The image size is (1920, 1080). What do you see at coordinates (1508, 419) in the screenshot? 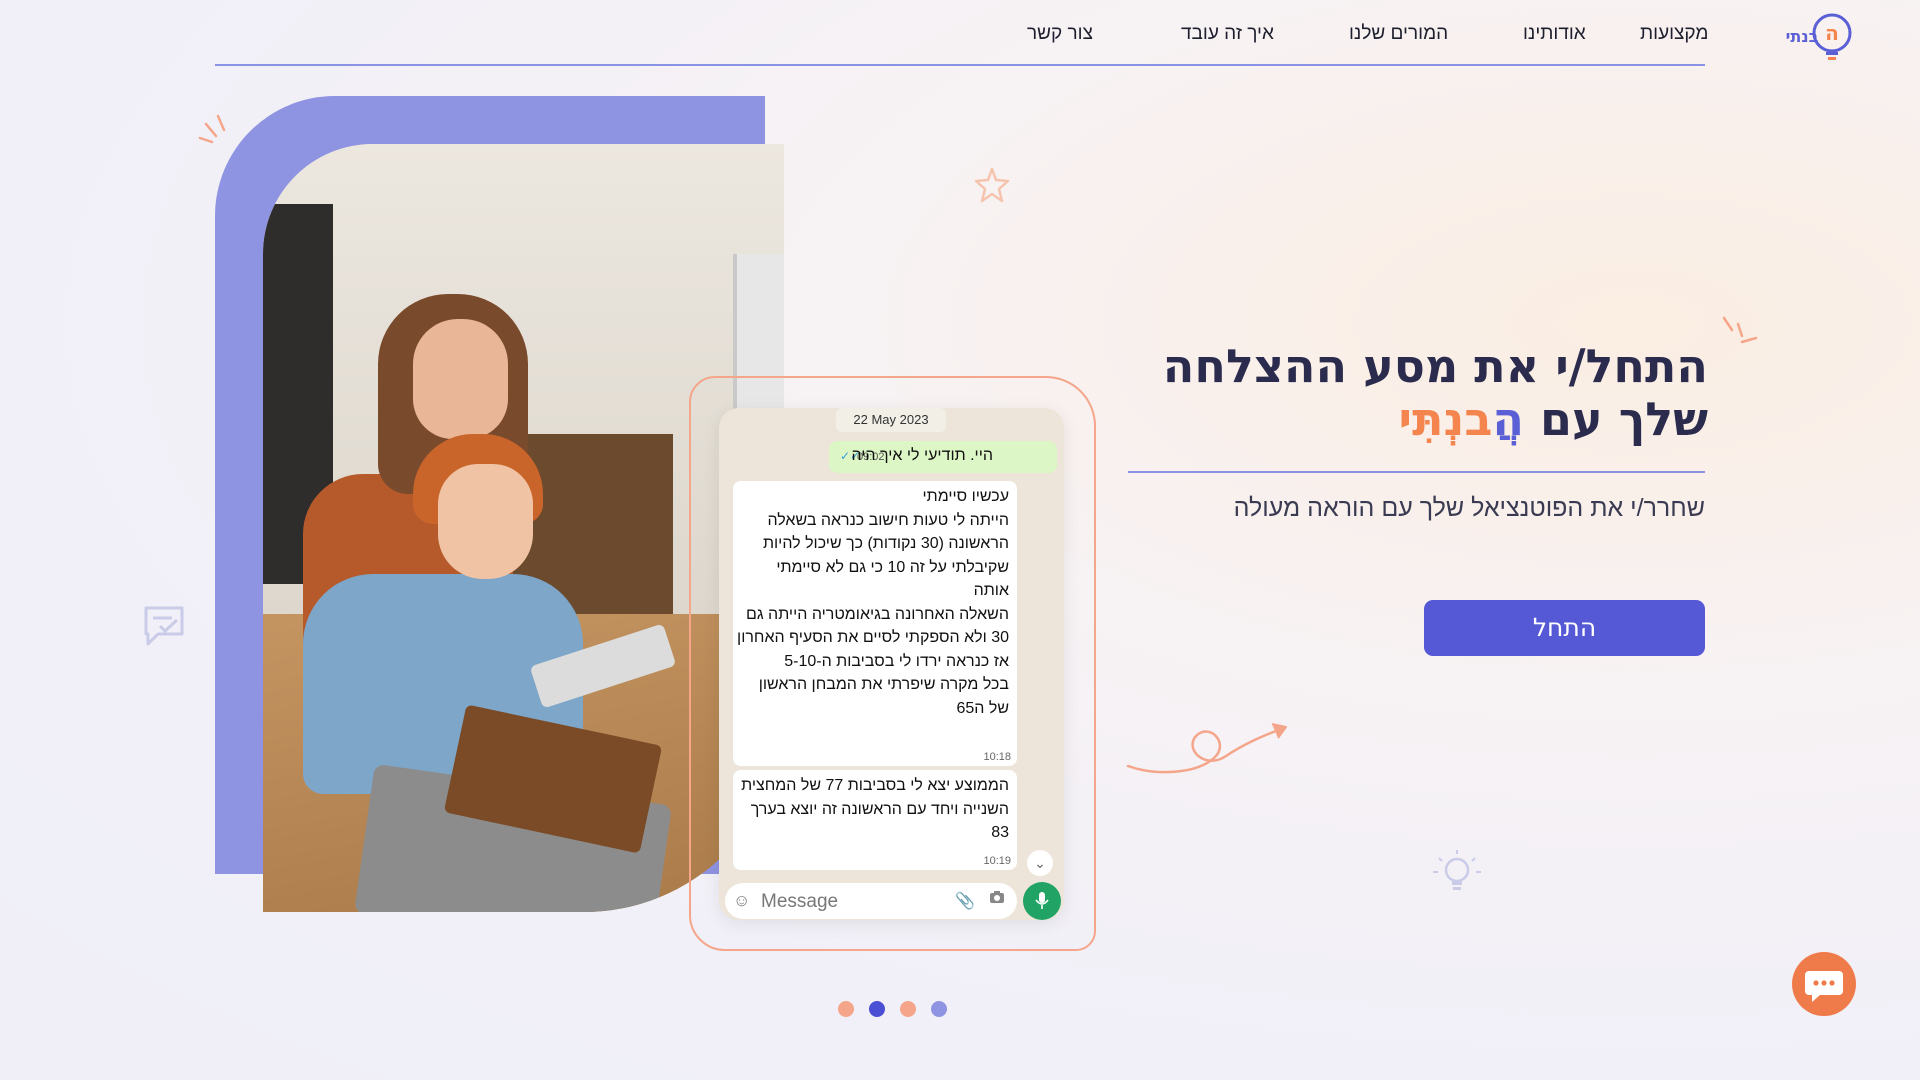
I see `brand-name-part1: הֲ` at bounding box center [1508, 419].